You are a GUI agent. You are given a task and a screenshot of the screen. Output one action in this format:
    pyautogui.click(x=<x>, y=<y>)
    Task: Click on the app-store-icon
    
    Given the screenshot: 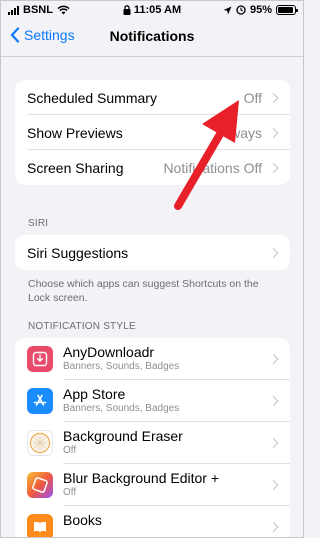 What is the action you would take?
    pyautogui.click(x=40, y=401)
    